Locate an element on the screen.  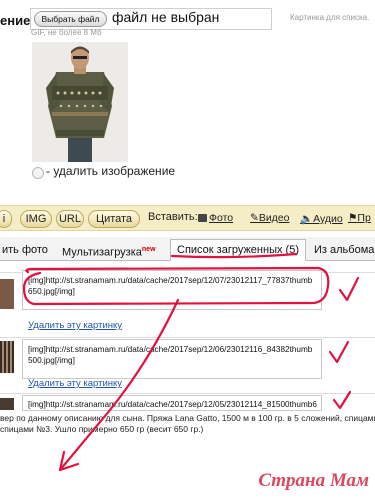
img-button: IMG is located at coordinates (36, 219).